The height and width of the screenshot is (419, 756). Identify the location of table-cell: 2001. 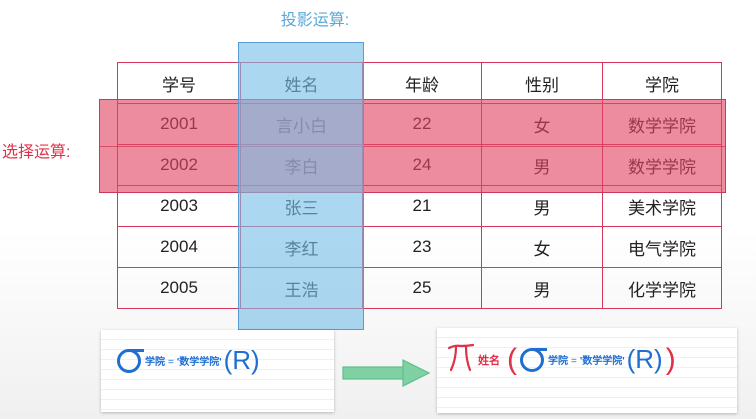
(179, 124).